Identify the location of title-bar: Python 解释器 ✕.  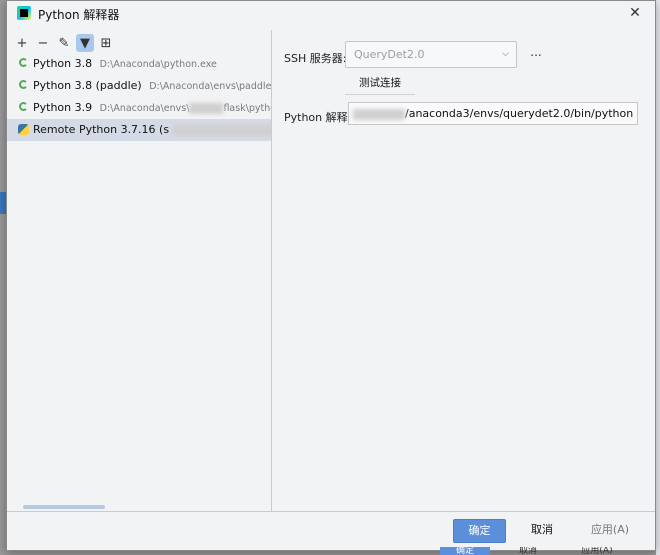
(331, 13).